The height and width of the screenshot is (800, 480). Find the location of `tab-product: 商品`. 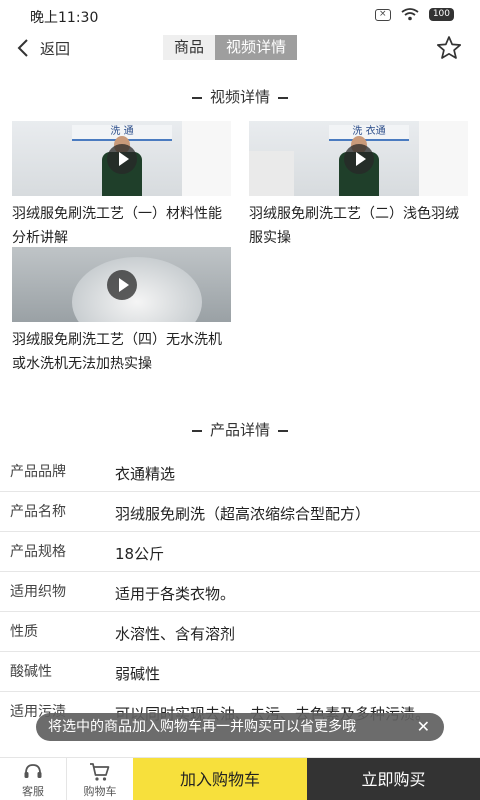

tab-product: 商品 is located at coordinates (189, 47).